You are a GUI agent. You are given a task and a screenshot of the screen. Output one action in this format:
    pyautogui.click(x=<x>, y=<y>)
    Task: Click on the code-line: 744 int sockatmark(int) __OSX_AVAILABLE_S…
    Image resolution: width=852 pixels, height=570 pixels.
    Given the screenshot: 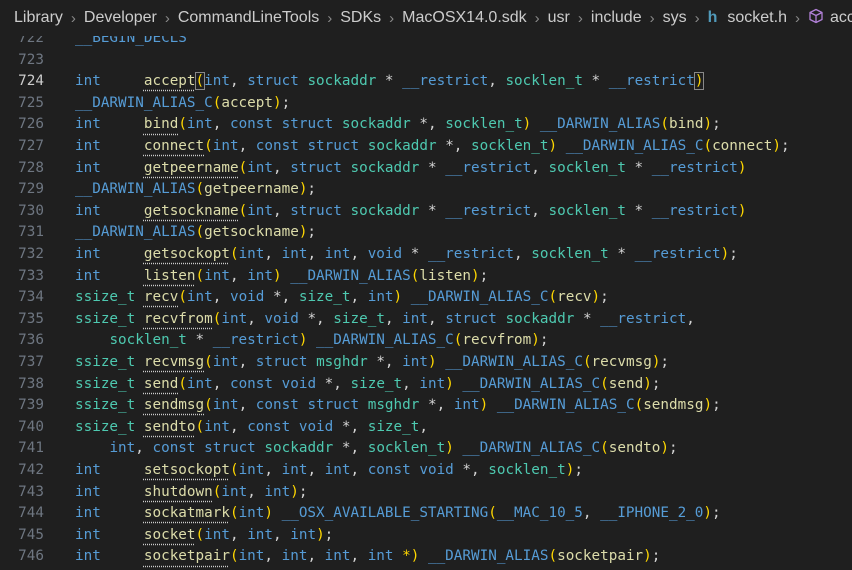 What is the action you would take?
    pyautogui.click(x=426, y=514)
    